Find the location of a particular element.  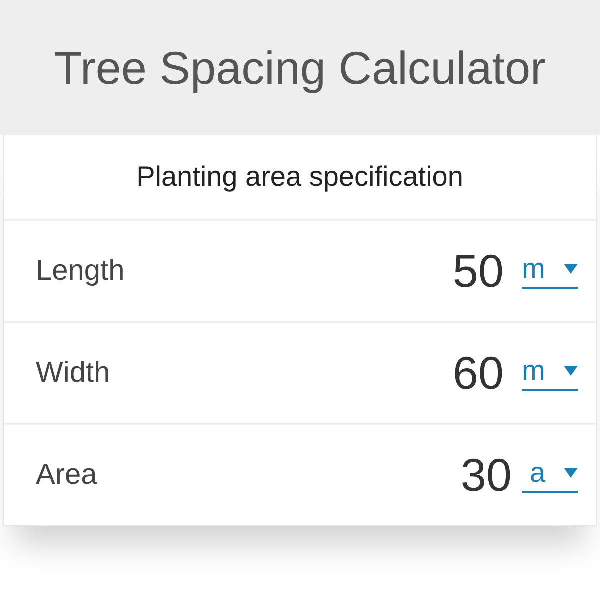

value-field: 60 is located at coordinates (449, 373).